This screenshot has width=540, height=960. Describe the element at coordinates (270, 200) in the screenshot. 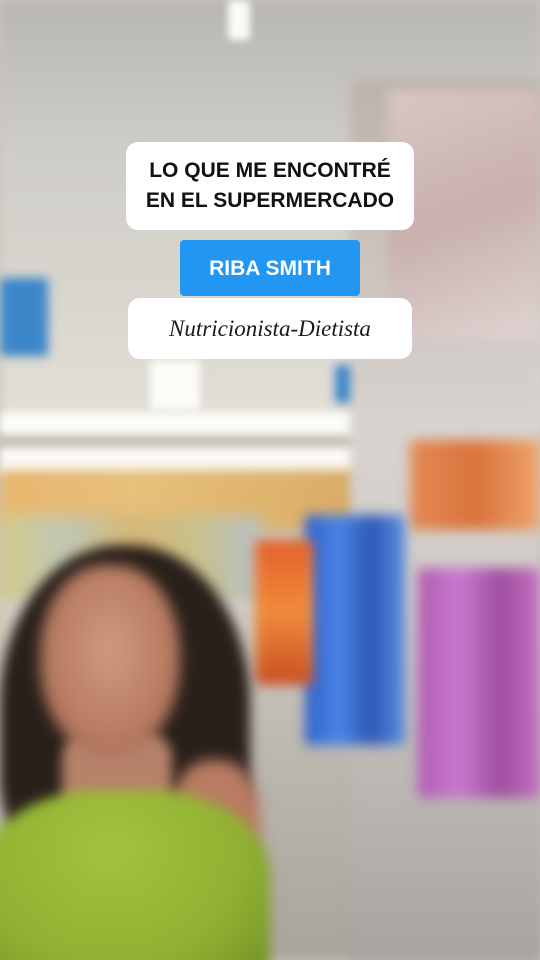

I see `headline-line-2: EN EL SUPERMERCADO` at that location.